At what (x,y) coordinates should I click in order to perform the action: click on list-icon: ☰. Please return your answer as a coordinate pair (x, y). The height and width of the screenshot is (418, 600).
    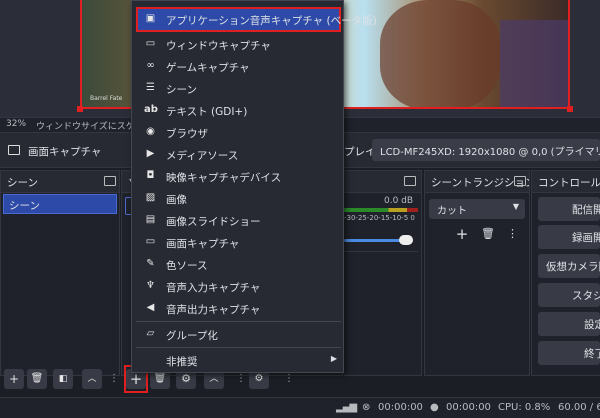
    Looking at the image, I should click on (150, 87).